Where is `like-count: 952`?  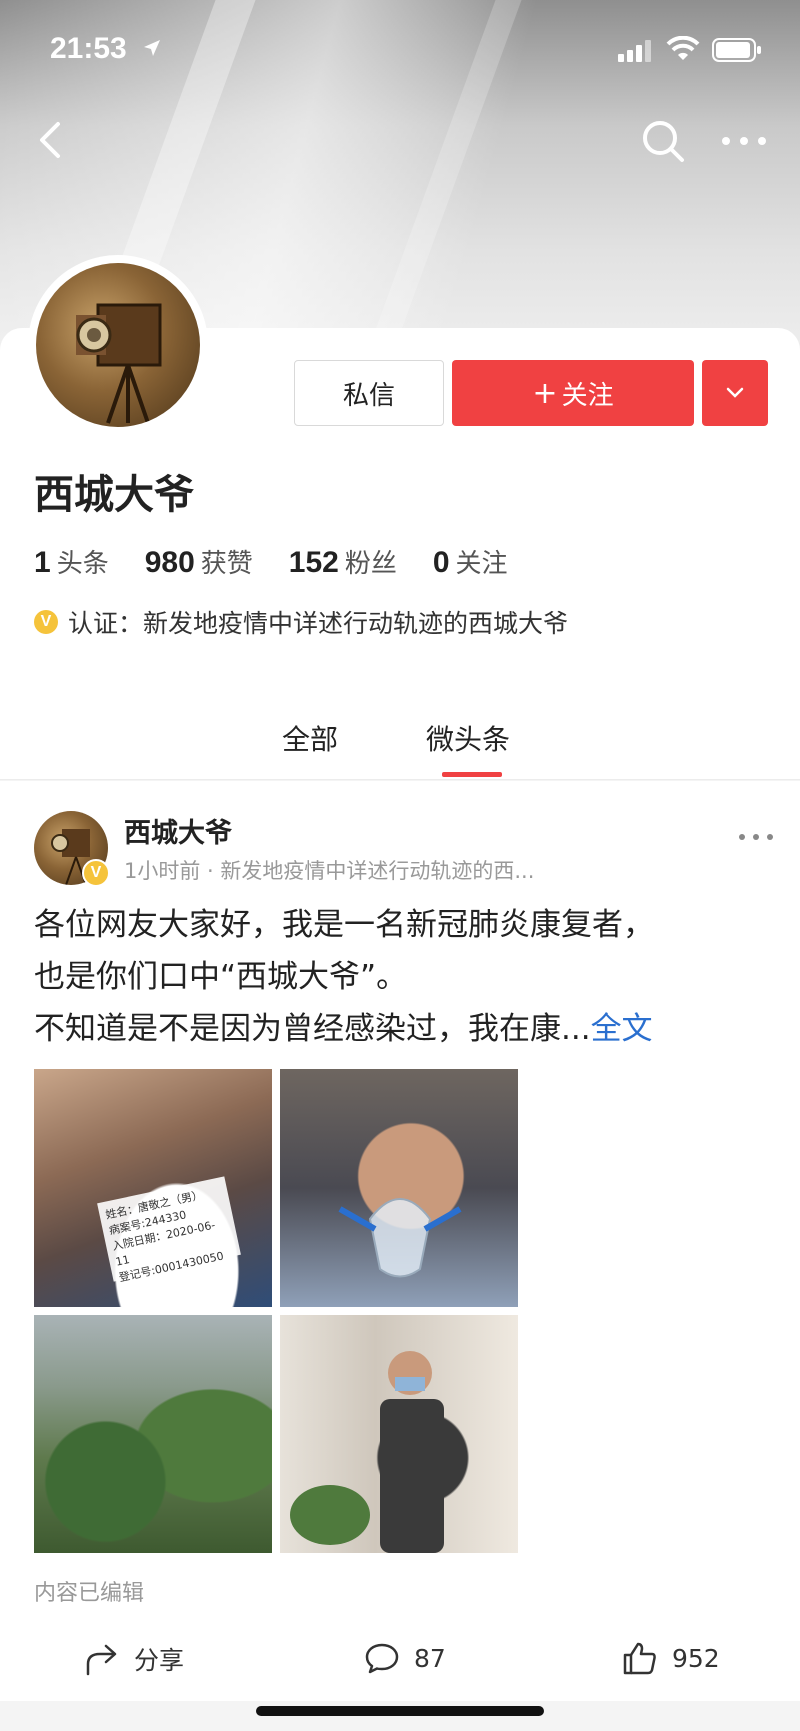
like-count: 952 is located at coordinates (696, 1658).